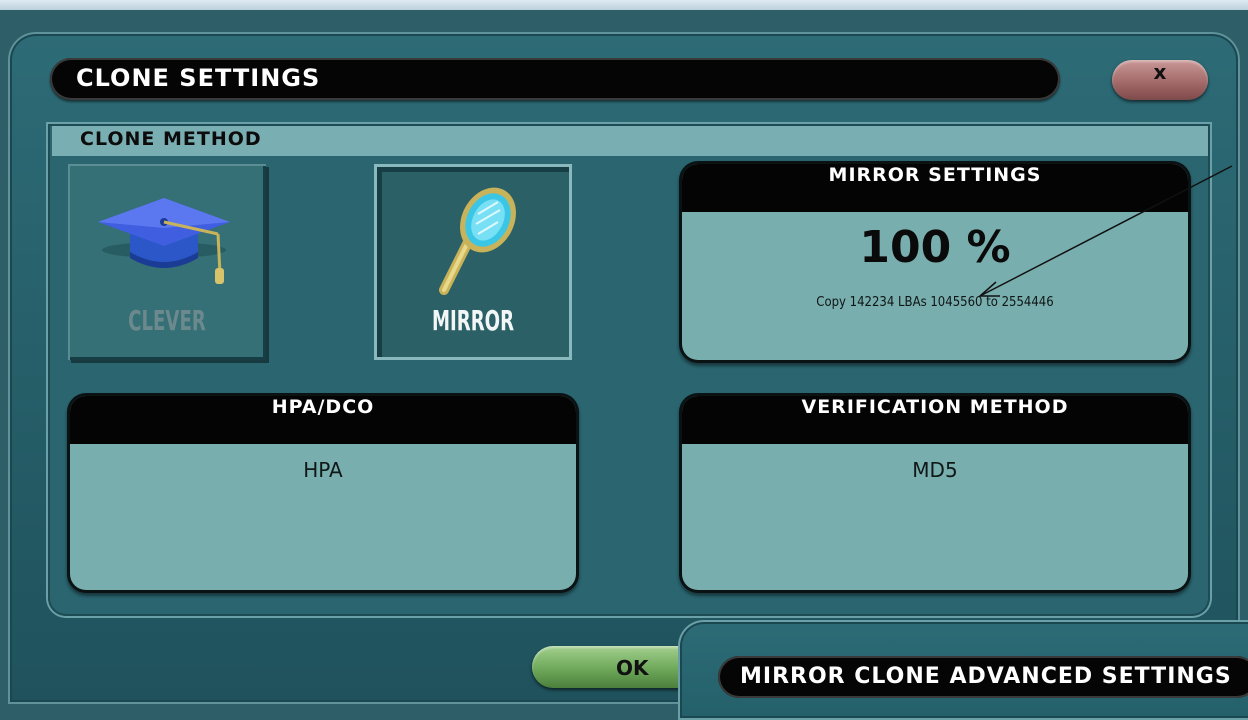  I want to click on close-button: x, so click(1160, 80).